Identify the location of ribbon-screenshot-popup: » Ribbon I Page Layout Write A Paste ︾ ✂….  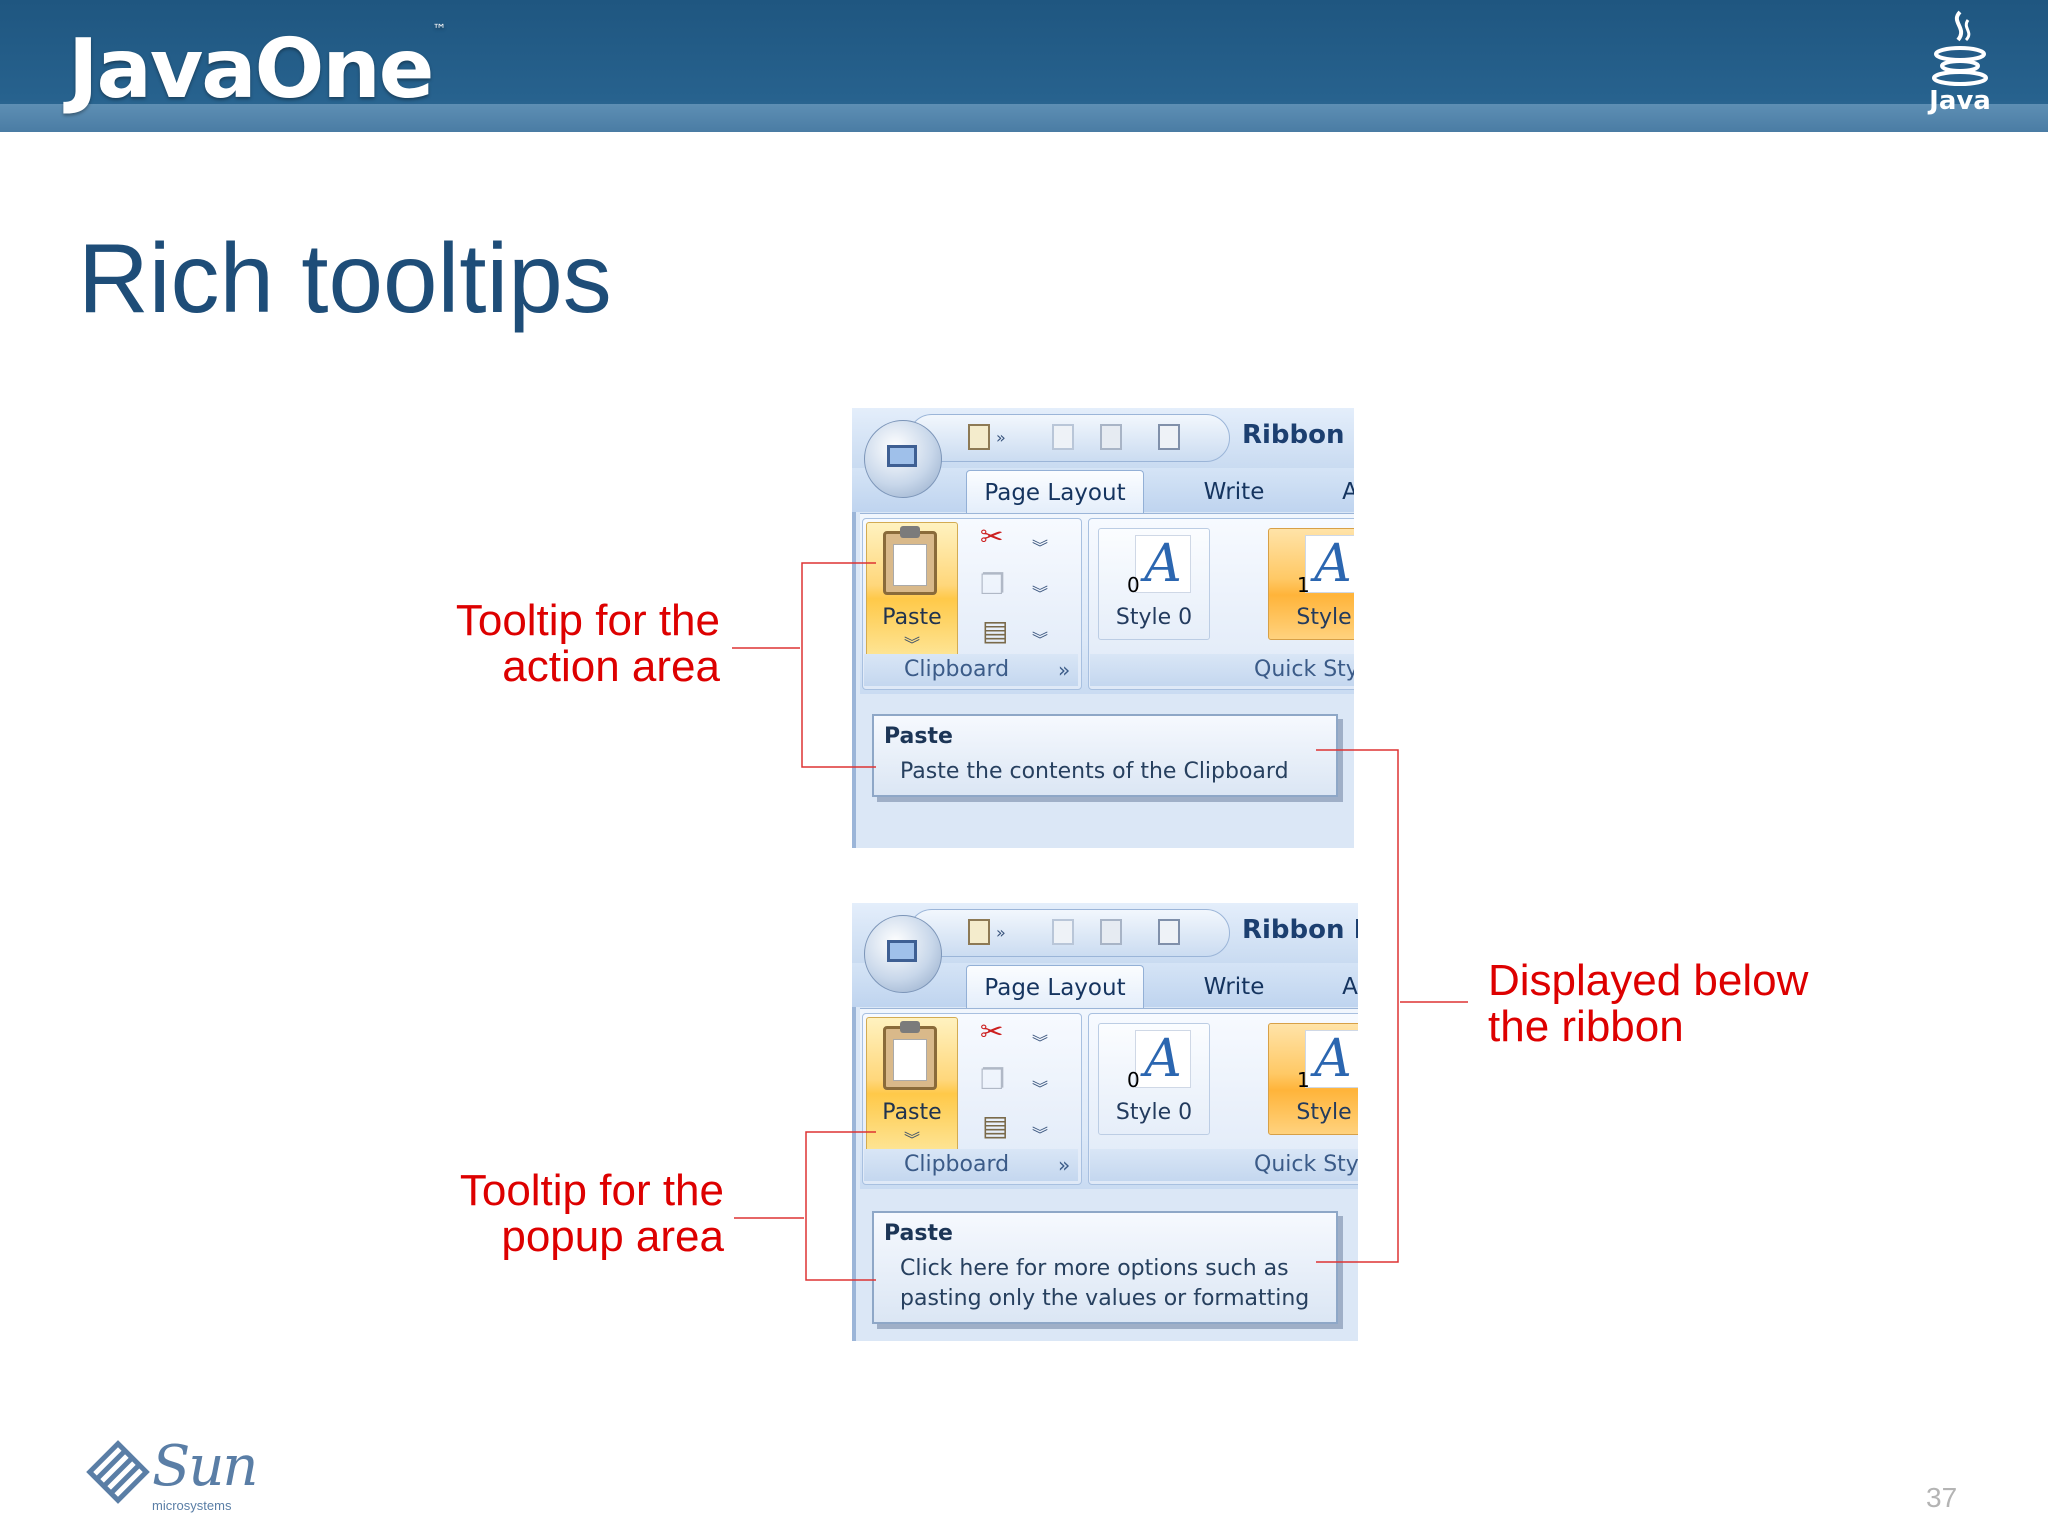
(1105, 1122).